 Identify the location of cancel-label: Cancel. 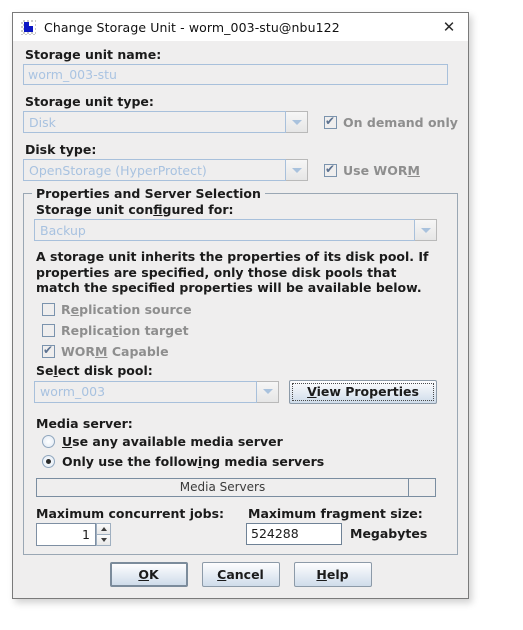
(240, 574).